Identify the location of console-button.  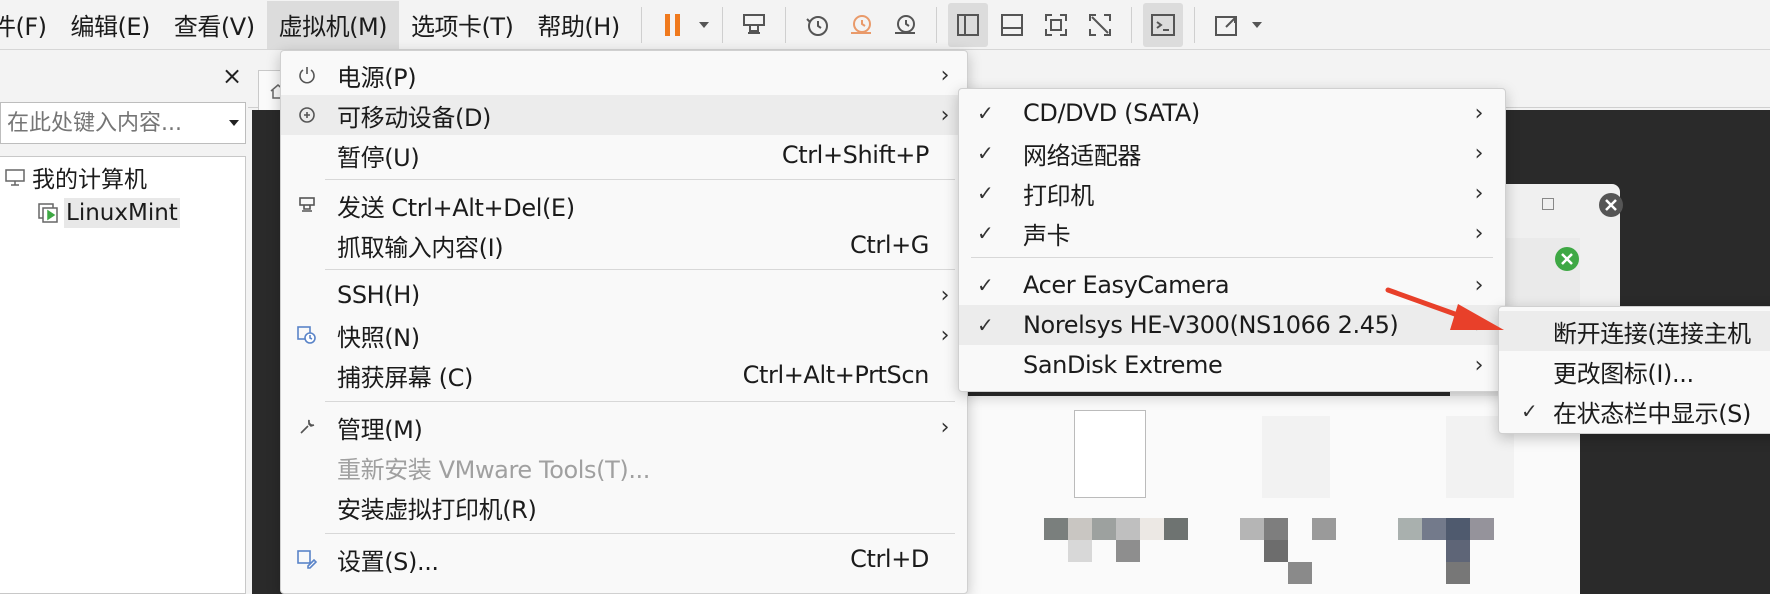
(1162, 24).